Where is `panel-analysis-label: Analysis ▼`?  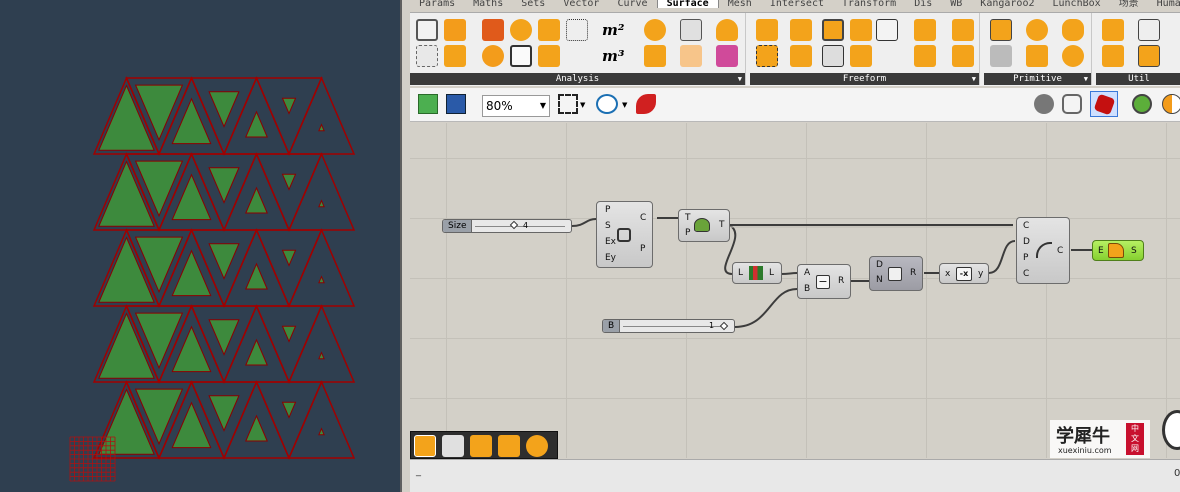 panel-analysis-label: Analysis ▼ is located at coordinates (577, 79).